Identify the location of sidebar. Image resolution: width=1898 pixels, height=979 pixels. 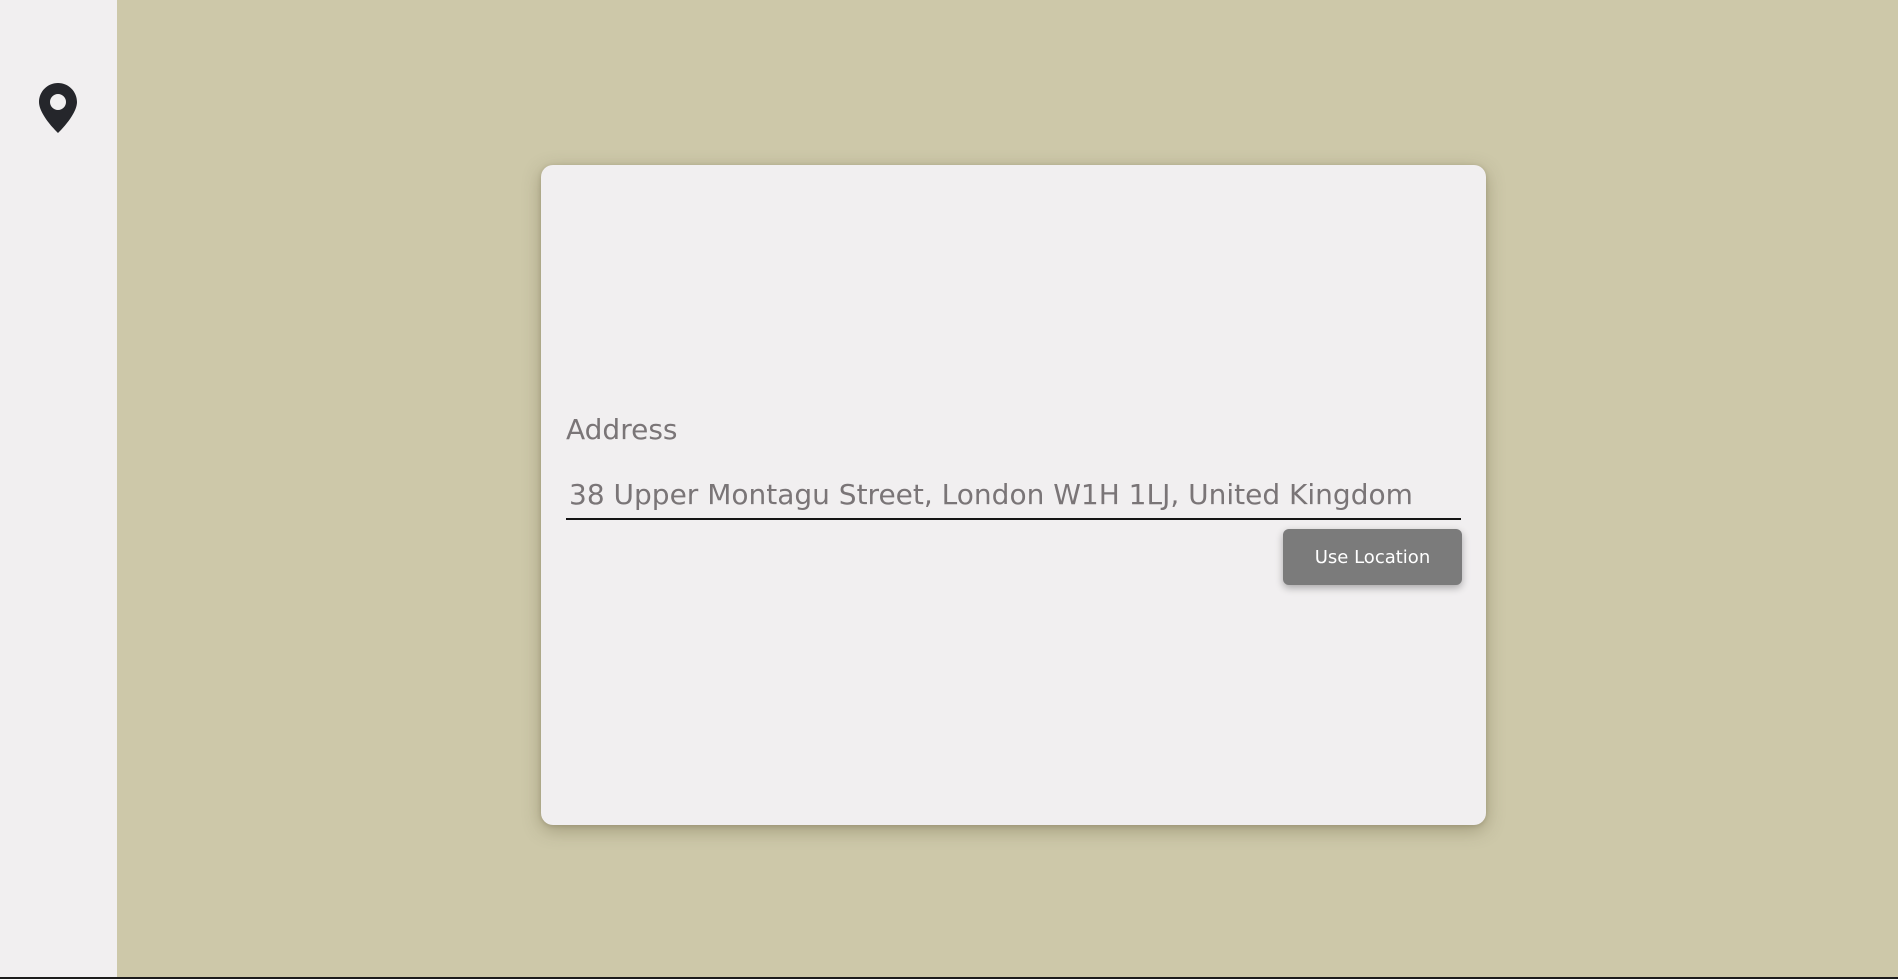
(58, 488).